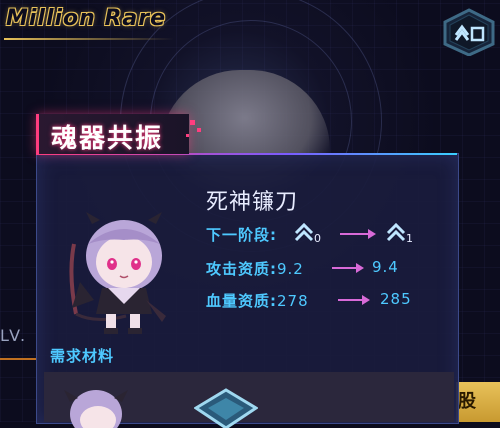  I want to click on required-materials-label: 需求材料, so click(82, 356).